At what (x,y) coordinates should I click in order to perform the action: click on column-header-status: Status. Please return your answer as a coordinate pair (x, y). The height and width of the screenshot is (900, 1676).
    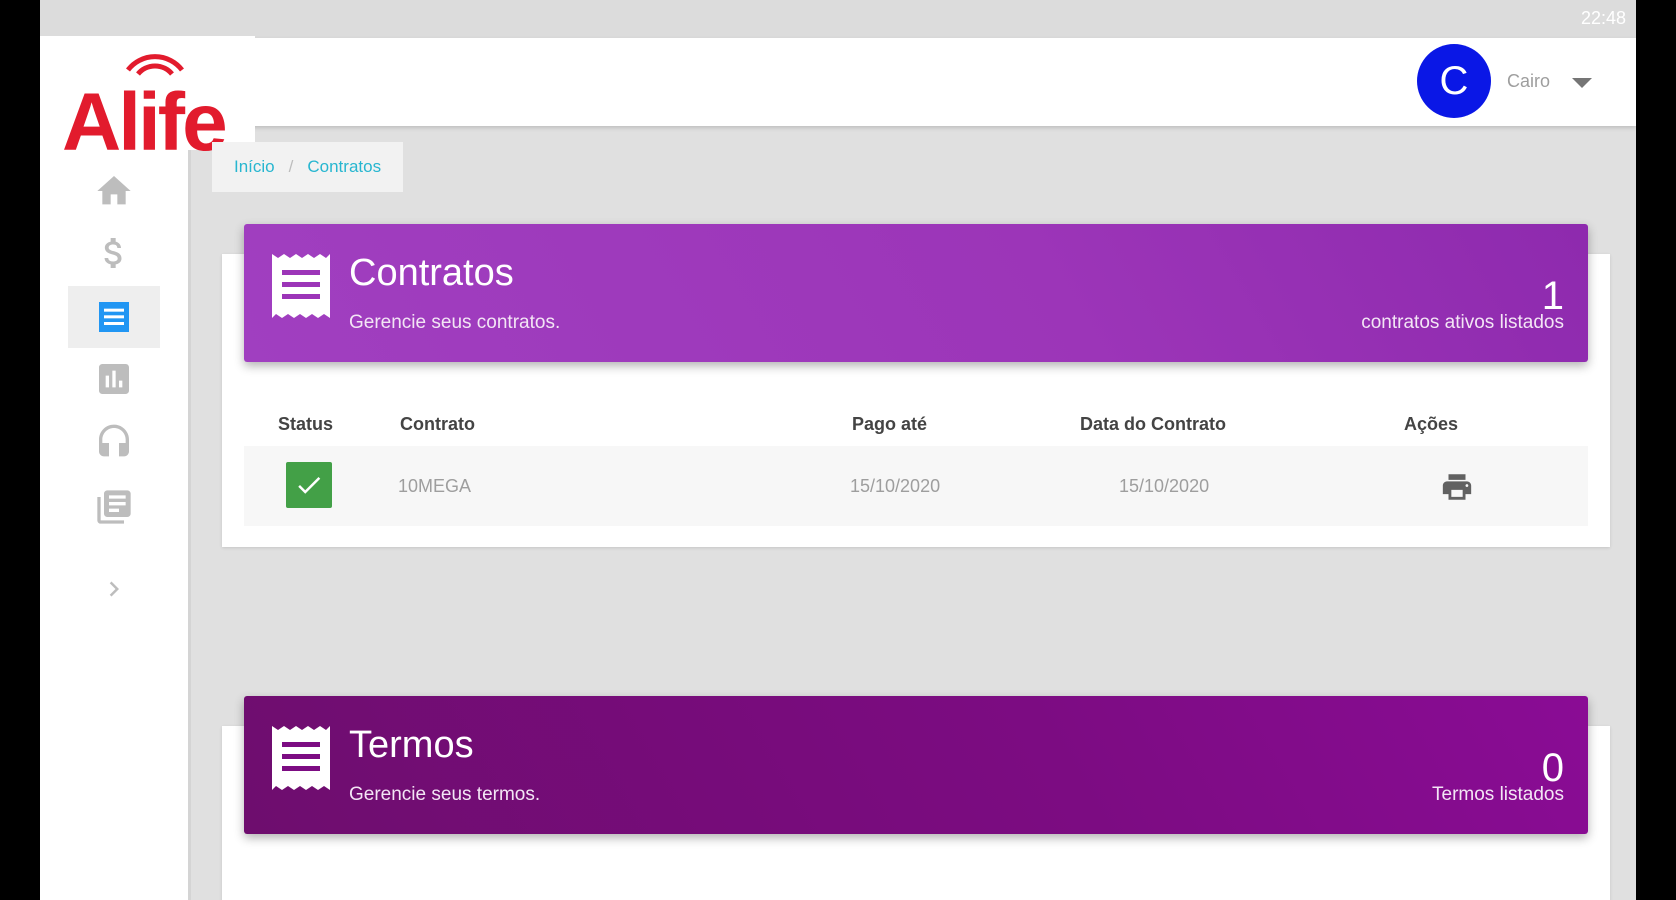
    Looking at the image, I should click on (306, 424).